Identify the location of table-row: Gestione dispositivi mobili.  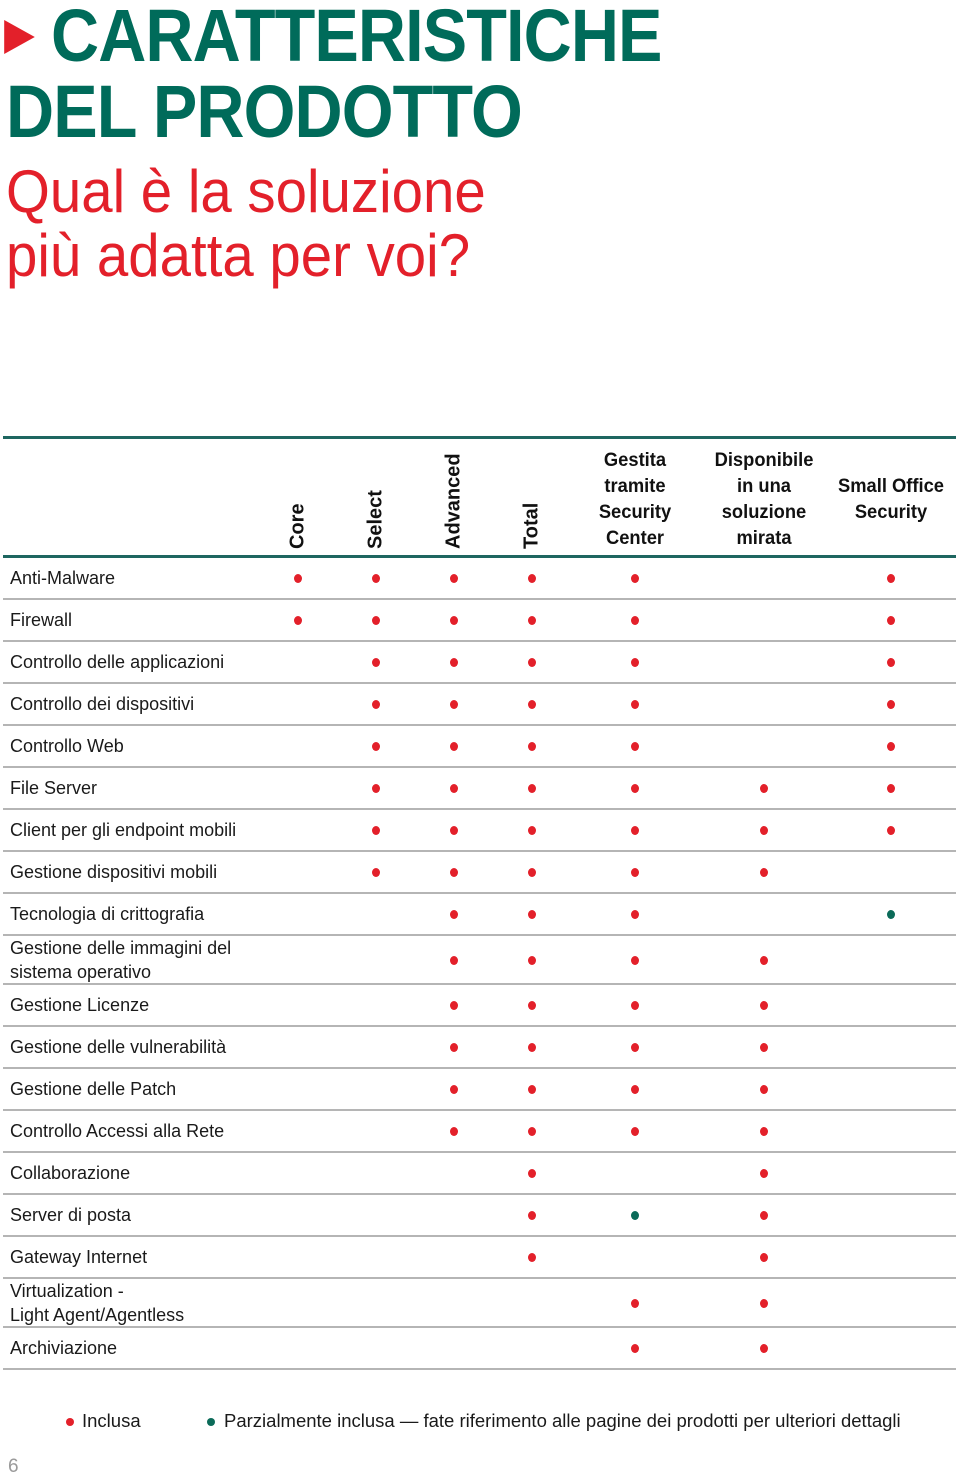
(479, 873).